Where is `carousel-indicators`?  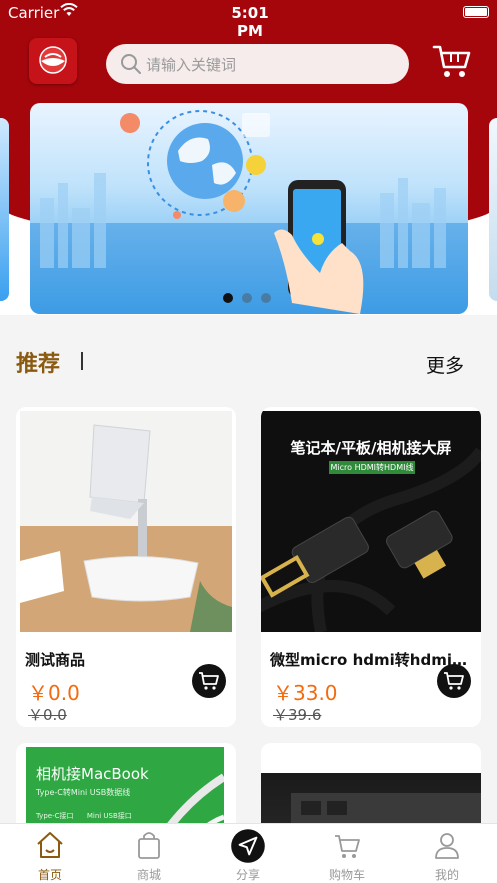
carousel-indicators is located at coordinates (247, 298).